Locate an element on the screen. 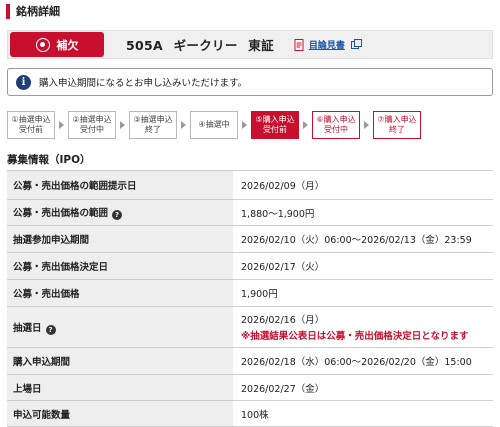 The width and height of the screenshot is (500, 427). step-3: ③抽選申込 終了 is located at coordinates (153, 125).